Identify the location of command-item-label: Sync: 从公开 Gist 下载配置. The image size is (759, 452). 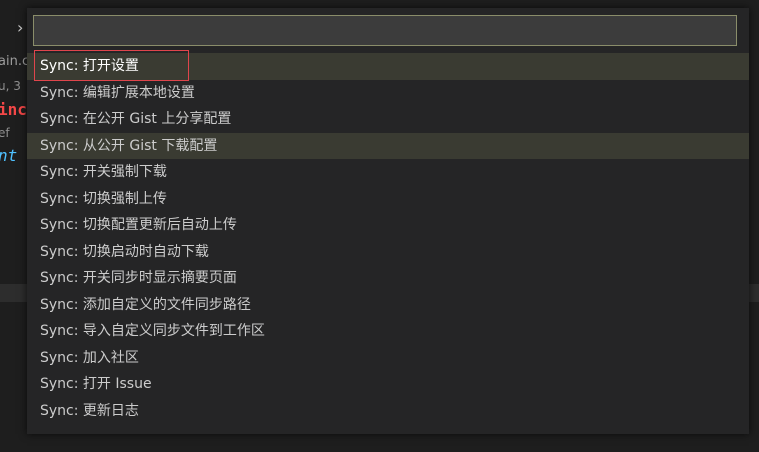
(129, 145).